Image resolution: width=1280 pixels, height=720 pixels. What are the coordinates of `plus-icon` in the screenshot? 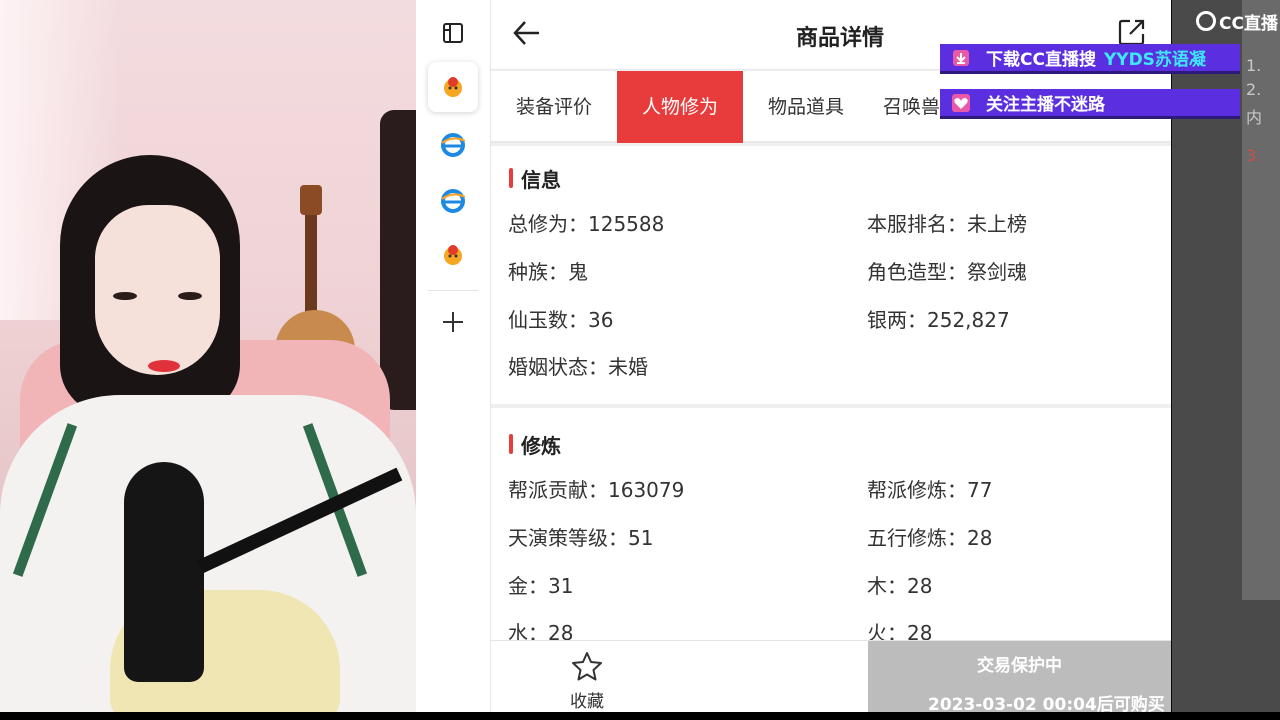 It's located at (453, 322).